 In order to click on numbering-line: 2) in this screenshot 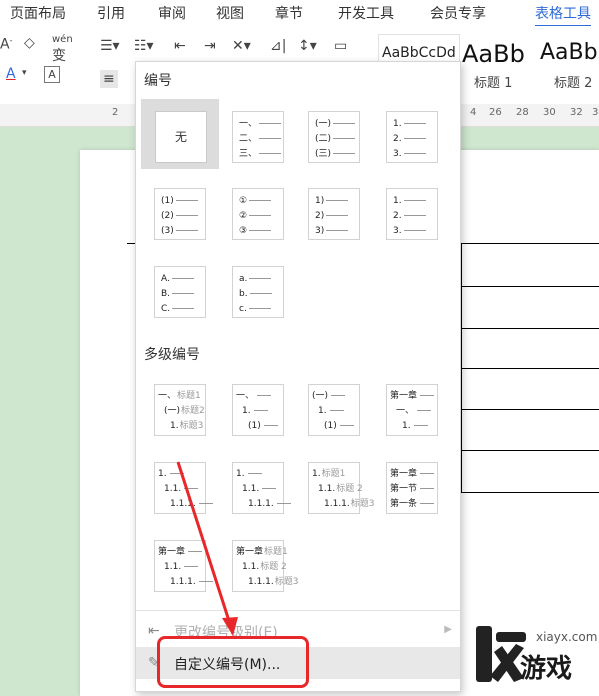, I will do `click(332, 216)`.